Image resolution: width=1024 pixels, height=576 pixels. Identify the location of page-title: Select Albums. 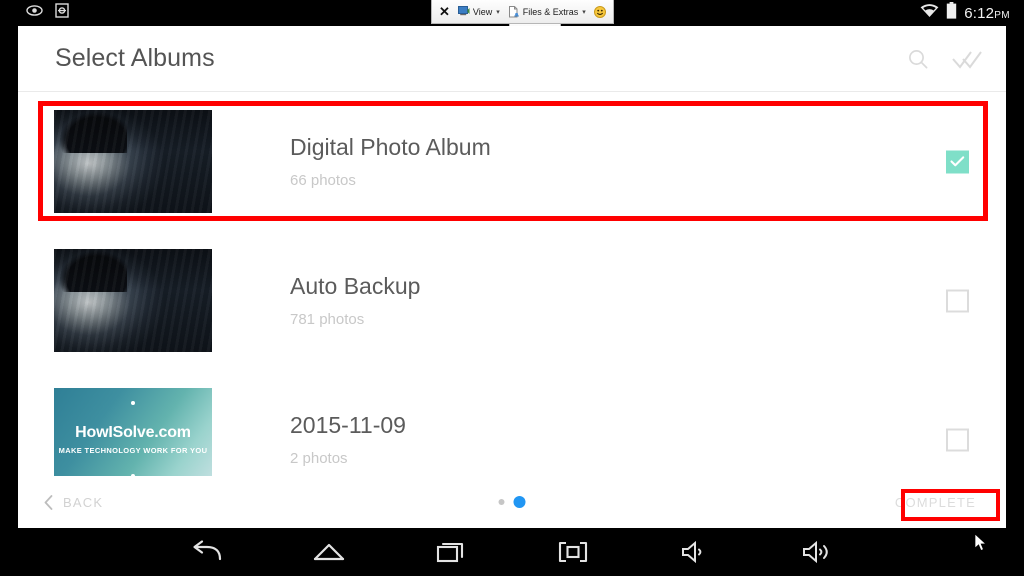
(135, 58).